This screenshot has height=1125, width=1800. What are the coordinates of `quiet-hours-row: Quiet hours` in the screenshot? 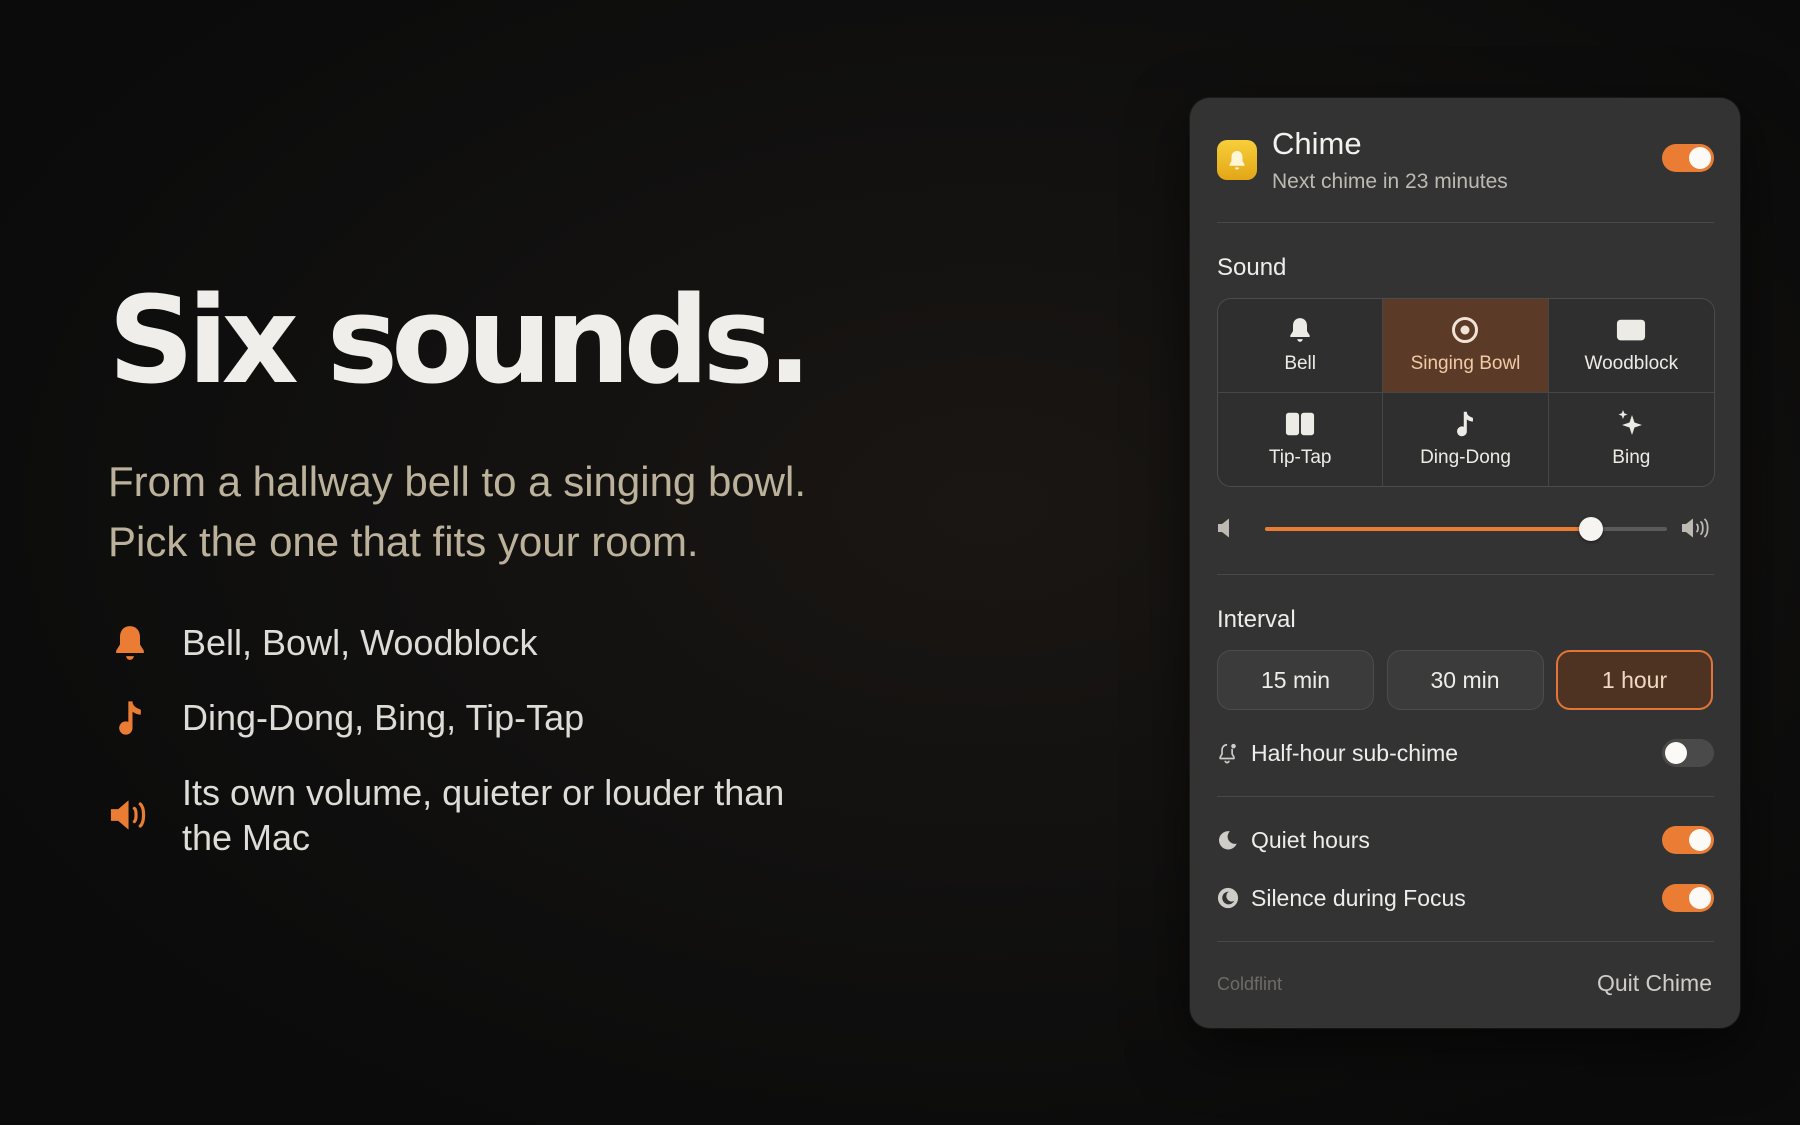 It's located at (1465, 840).